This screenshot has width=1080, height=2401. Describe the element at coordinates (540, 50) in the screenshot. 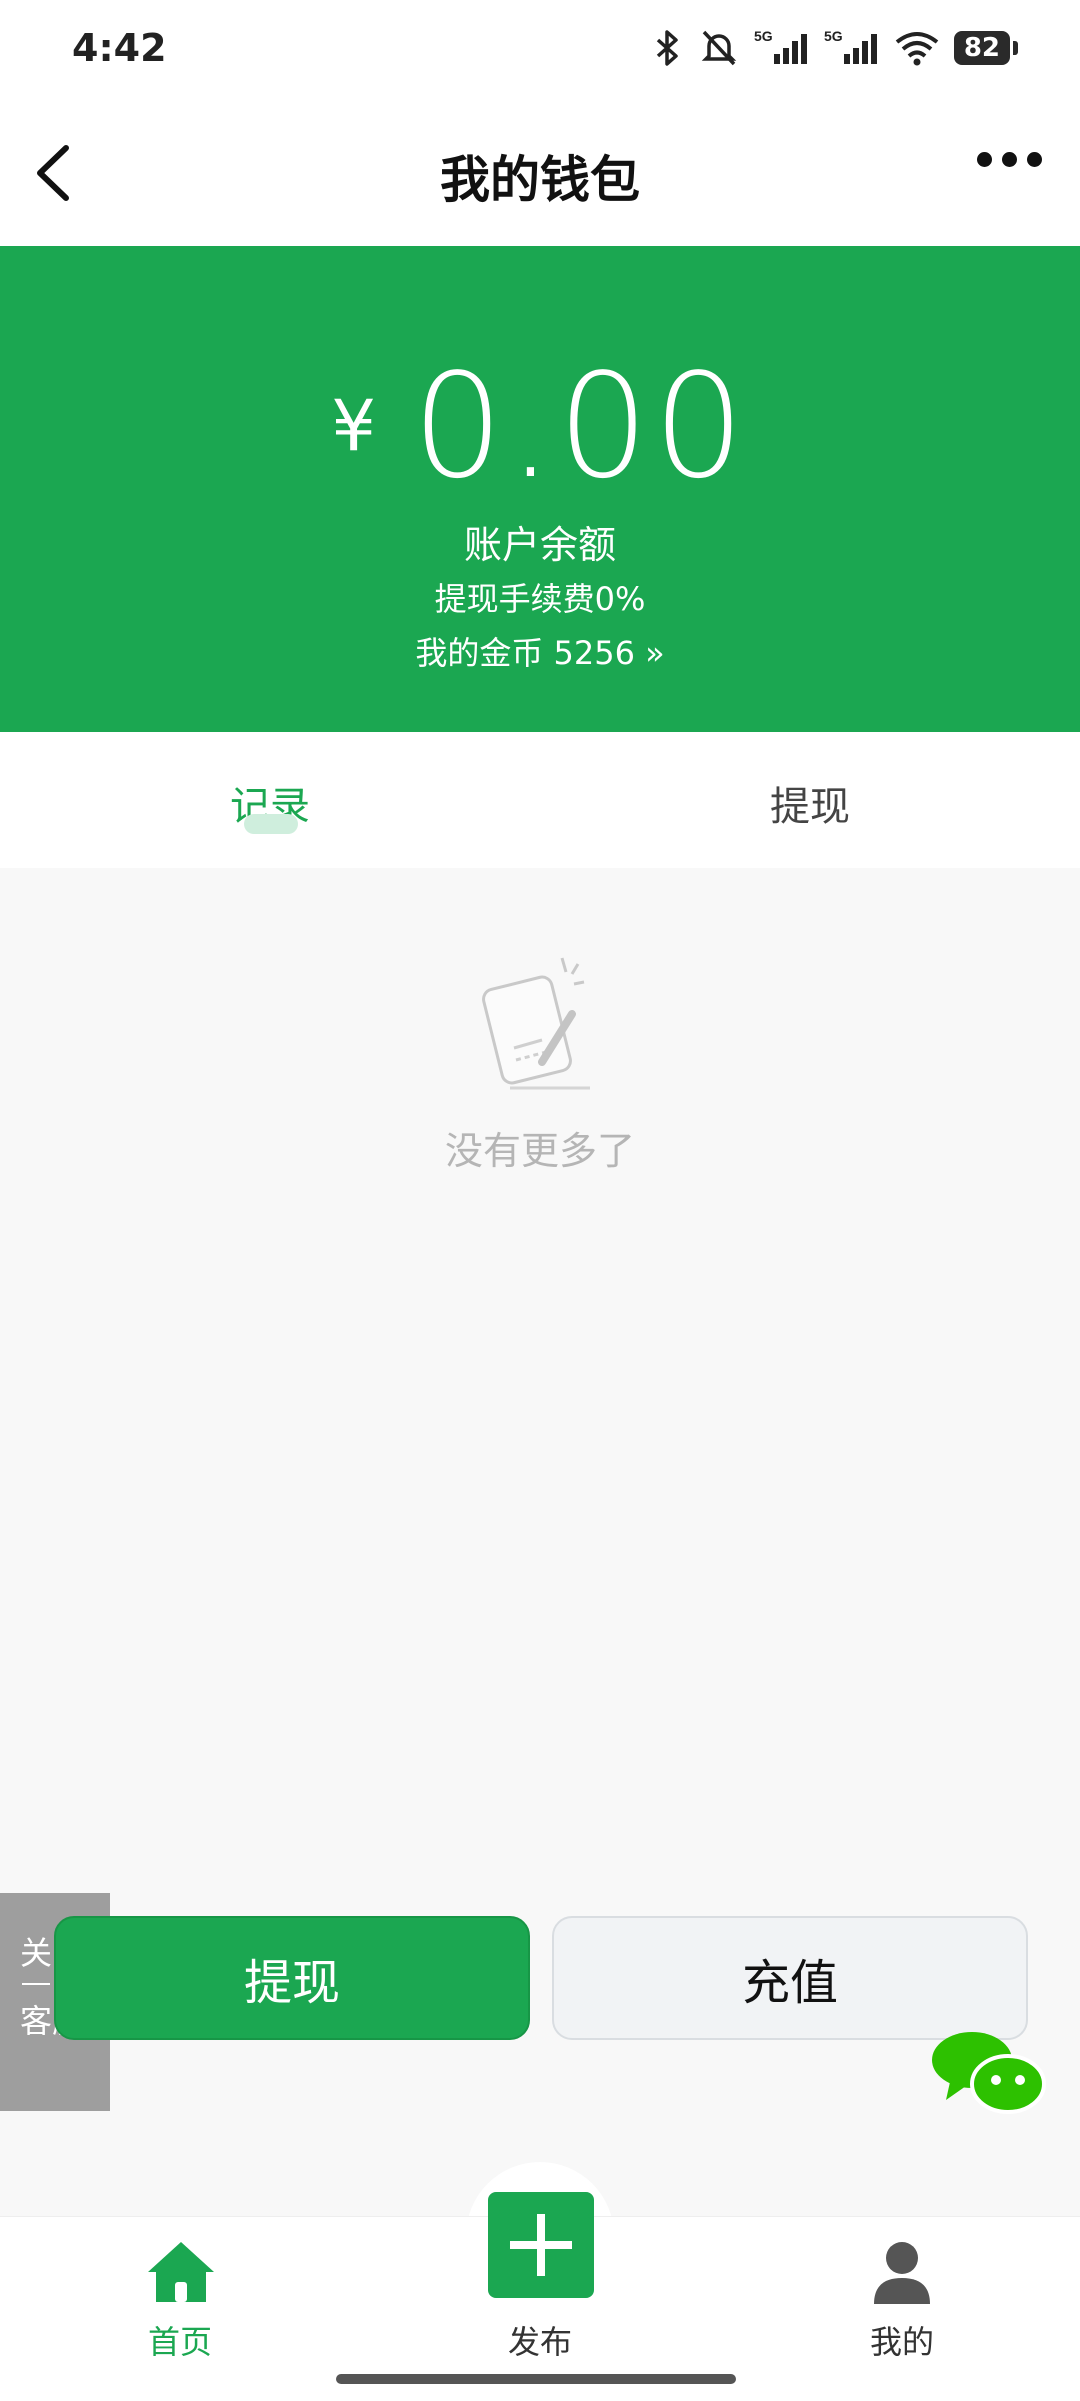

I see `status-bar: 4:42 5G 5G 82` at that location.